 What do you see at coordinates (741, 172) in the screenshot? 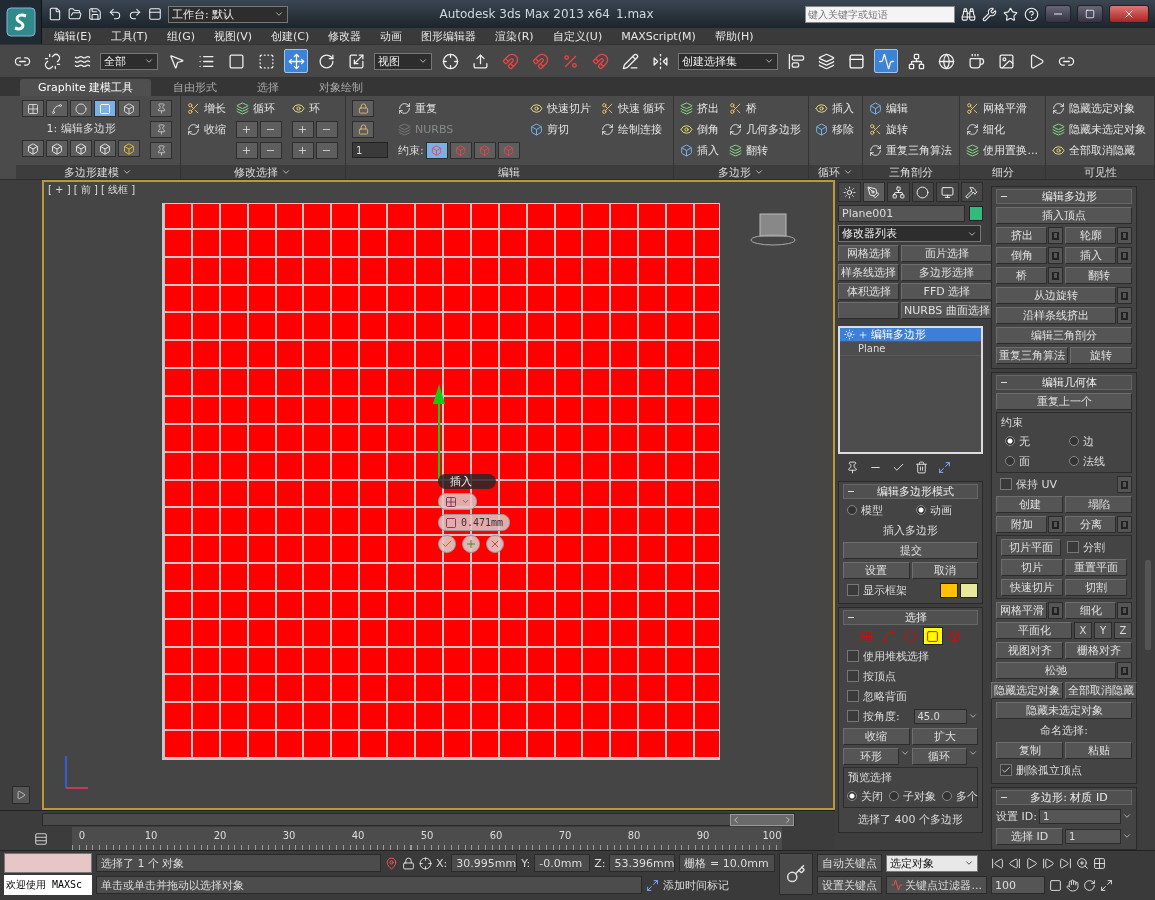
I see `ribbon-group-title: 多边形` at bounding box center [741, 172].